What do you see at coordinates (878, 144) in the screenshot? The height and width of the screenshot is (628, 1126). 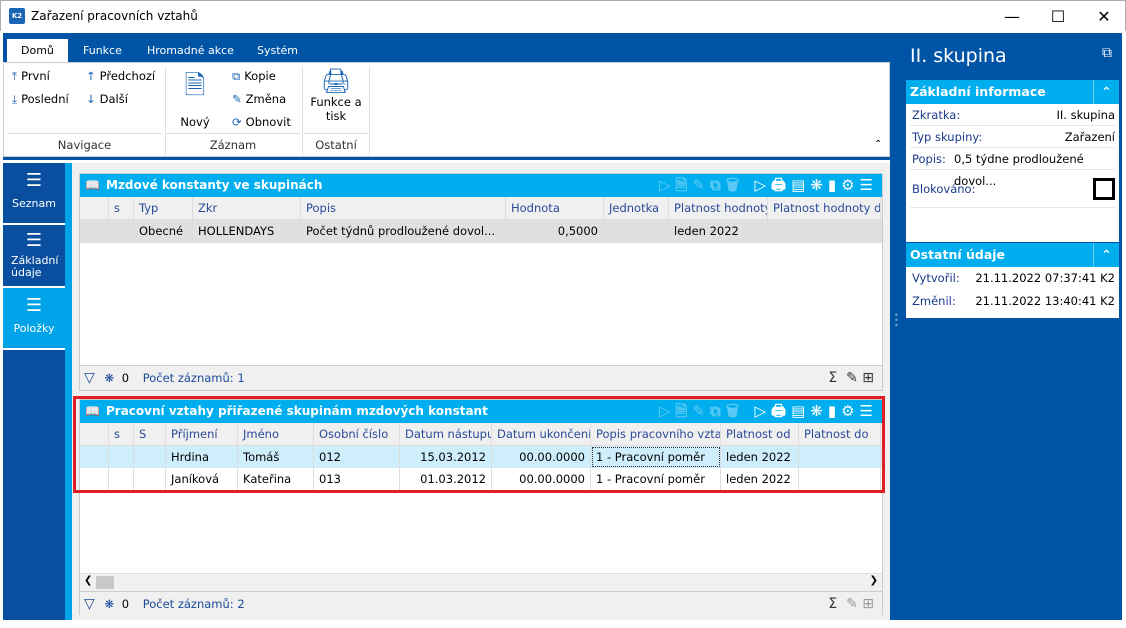 I see `collapse-ribbon-icon: ⌃` at bounding box center [878, 144].